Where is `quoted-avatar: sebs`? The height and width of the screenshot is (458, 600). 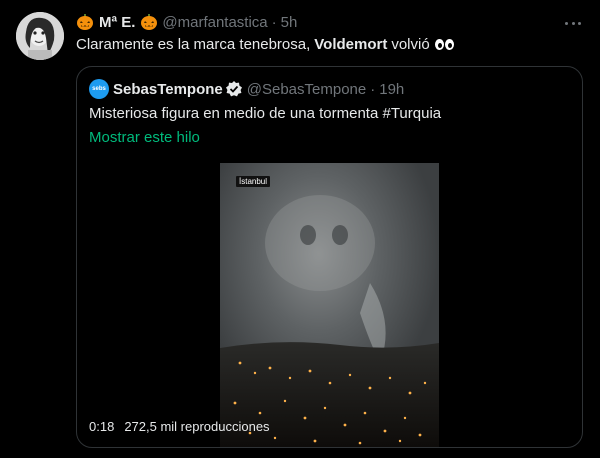 quoted-avatar: sebs is located at coordinates (99, 89).